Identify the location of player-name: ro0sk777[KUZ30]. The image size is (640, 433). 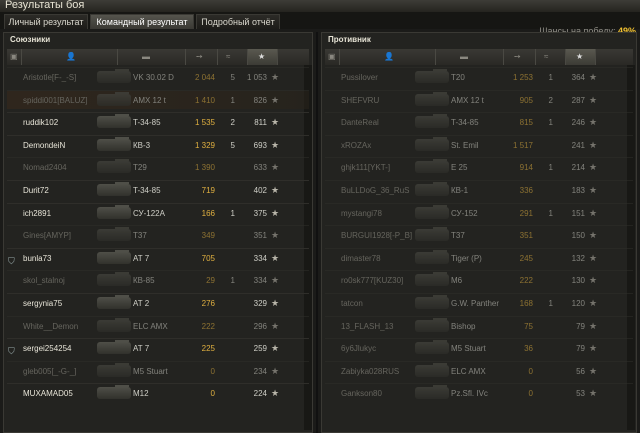
(372, 280).